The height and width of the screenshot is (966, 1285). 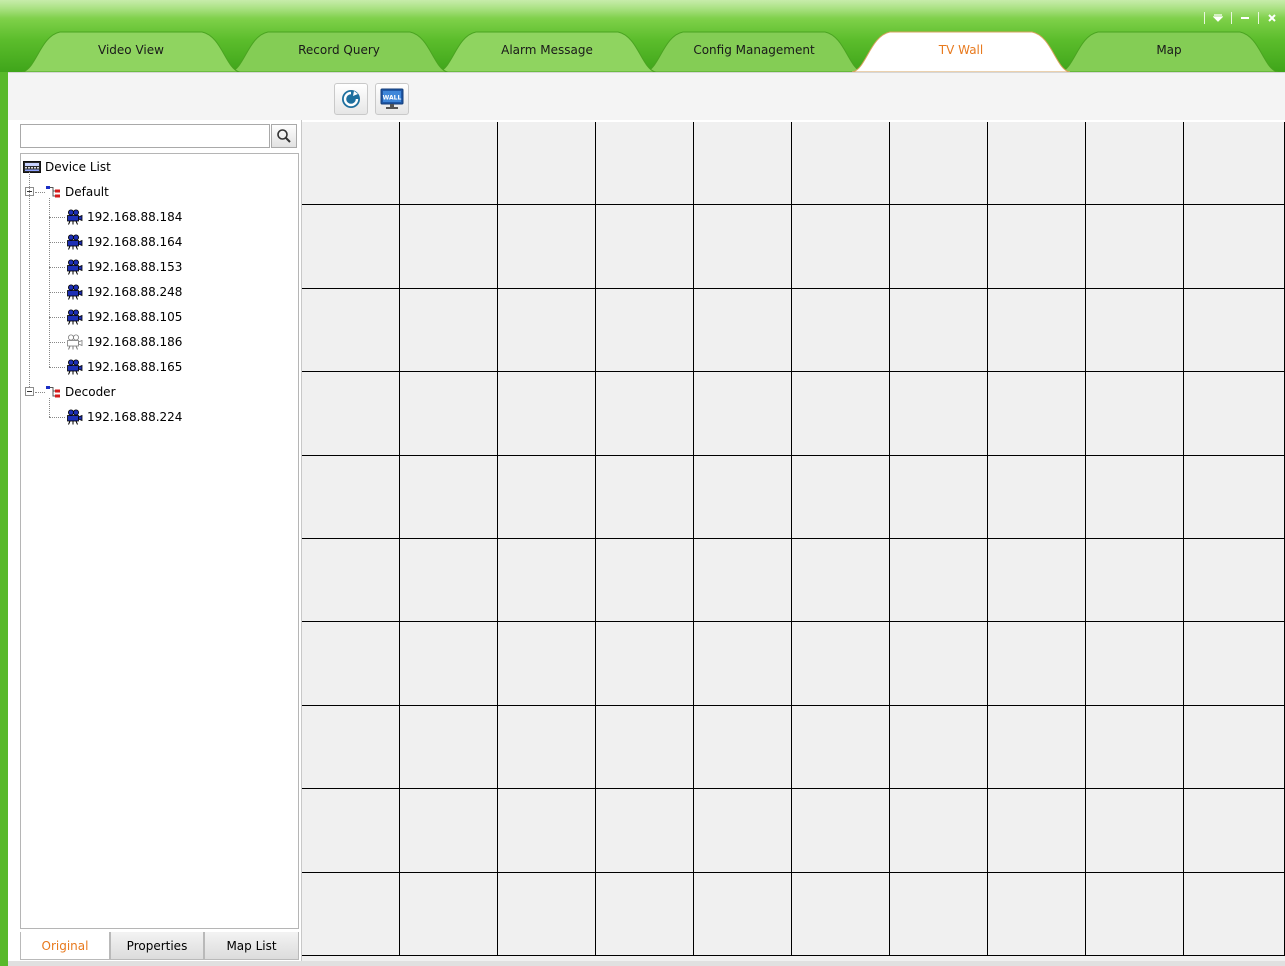 What do you see at coordinates (284, 136) in the screenshot?
I see `search-button` at bounding box center [284, 136].